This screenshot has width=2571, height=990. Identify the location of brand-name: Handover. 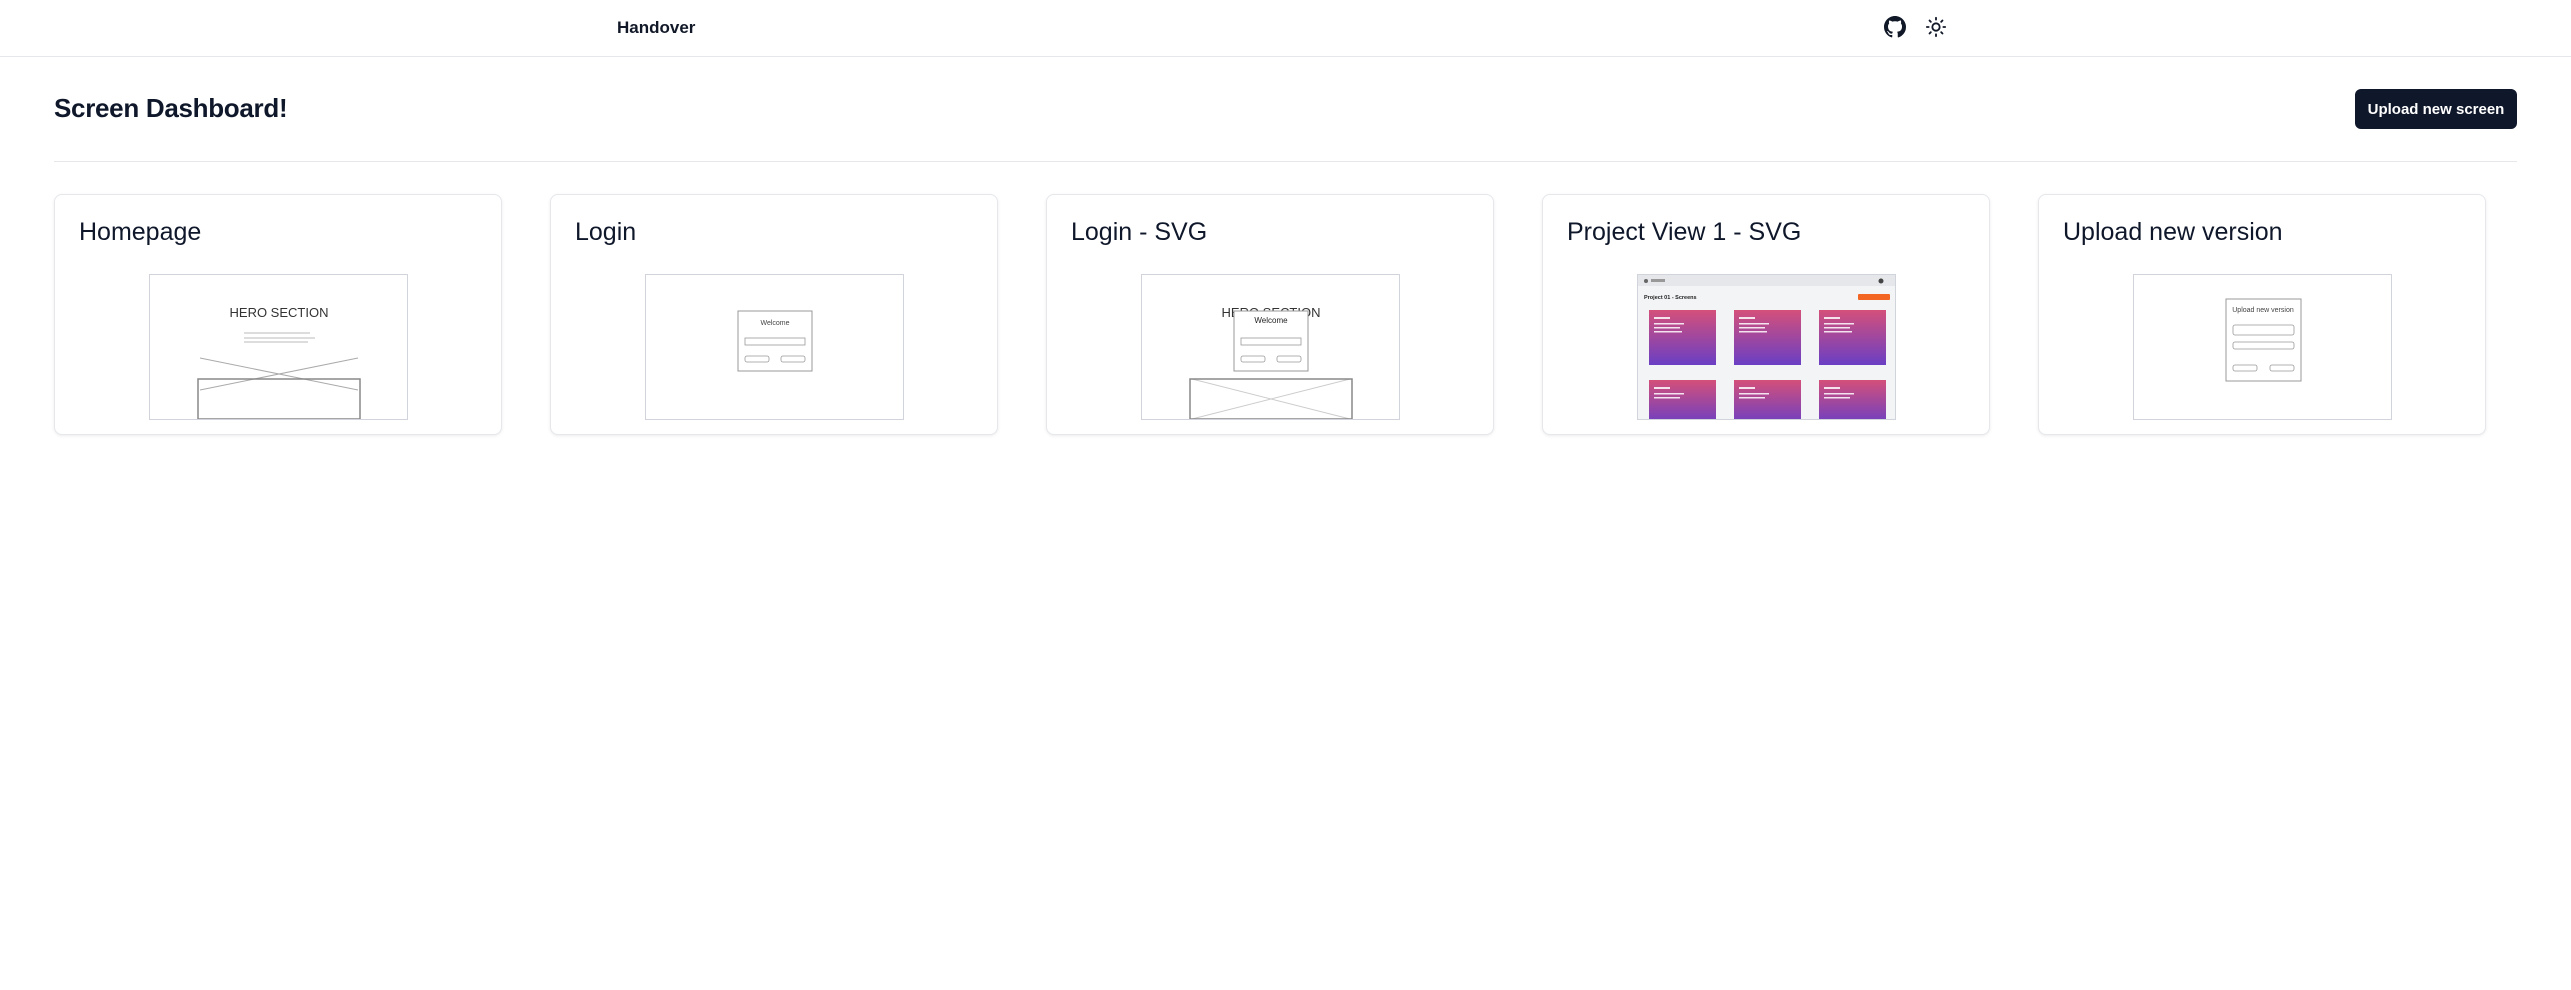
(656, 28).